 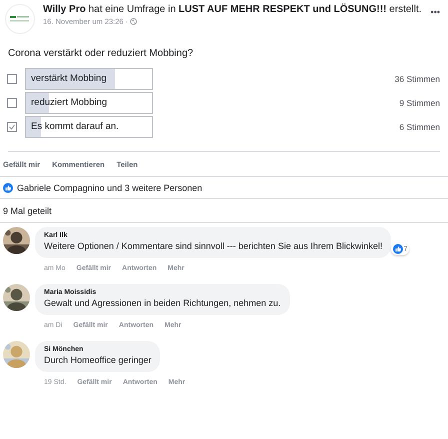 I want to click on option-label: verstärkt Mobbing, so click(x=69, y=78).